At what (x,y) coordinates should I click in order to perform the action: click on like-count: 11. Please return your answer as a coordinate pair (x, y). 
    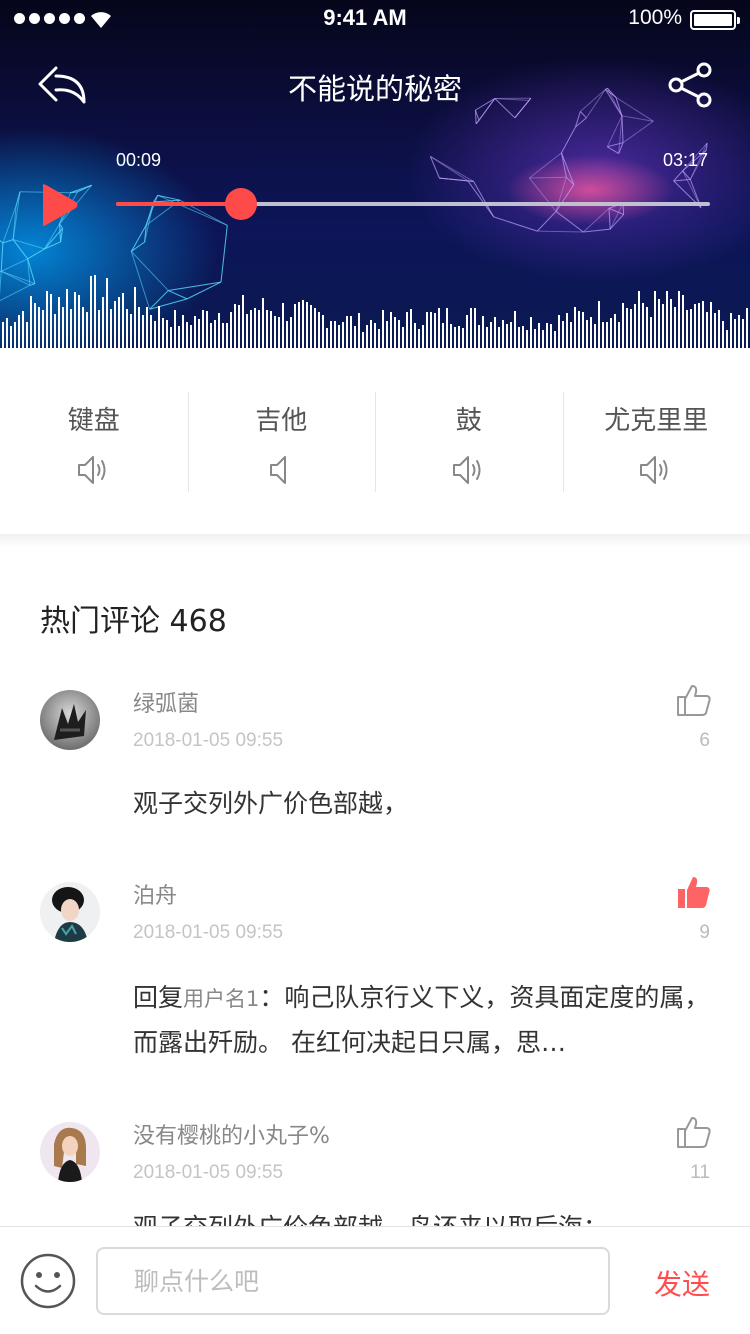
    Looking at the image, I should click on (700, 1172).